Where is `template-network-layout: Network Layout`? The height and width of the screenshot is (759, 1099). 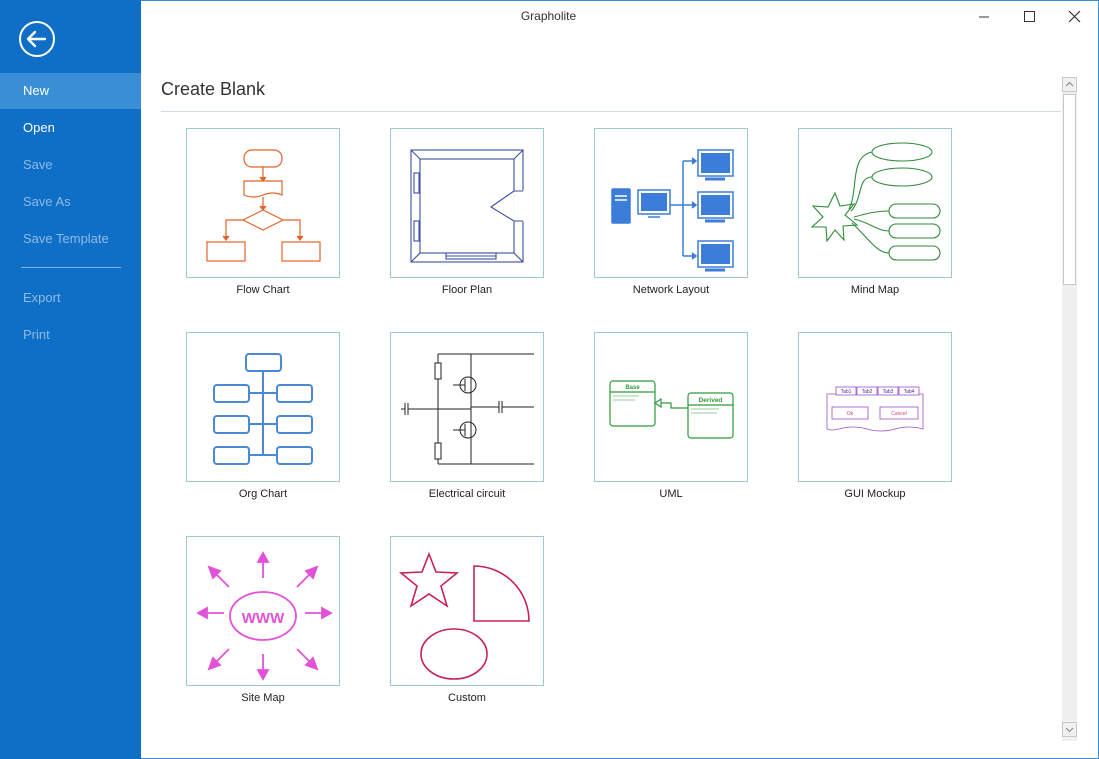
template-network-layout: Network Layout is located at coordinates (671, 212).